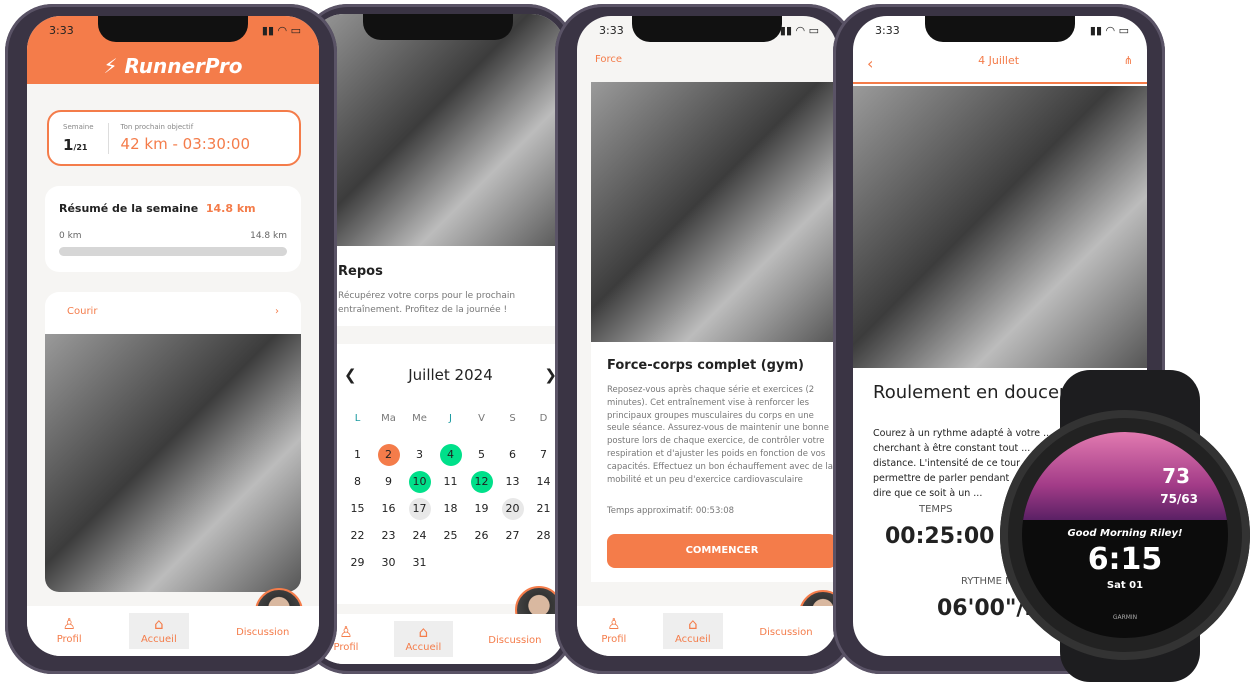 Image resolution: width=1258 pixels, height=682 pixels. What do you see at coordinates (714, 212) in the screenshot?
I see `gym-photo` at bounding box center [714, 212].